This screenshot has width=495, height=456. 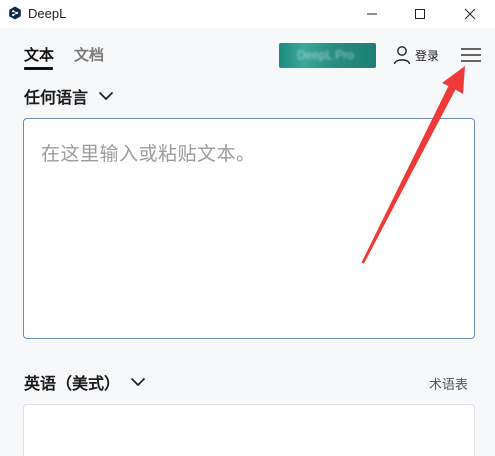 I want to click on tab-document: 文档, so click(x=89, y=54).